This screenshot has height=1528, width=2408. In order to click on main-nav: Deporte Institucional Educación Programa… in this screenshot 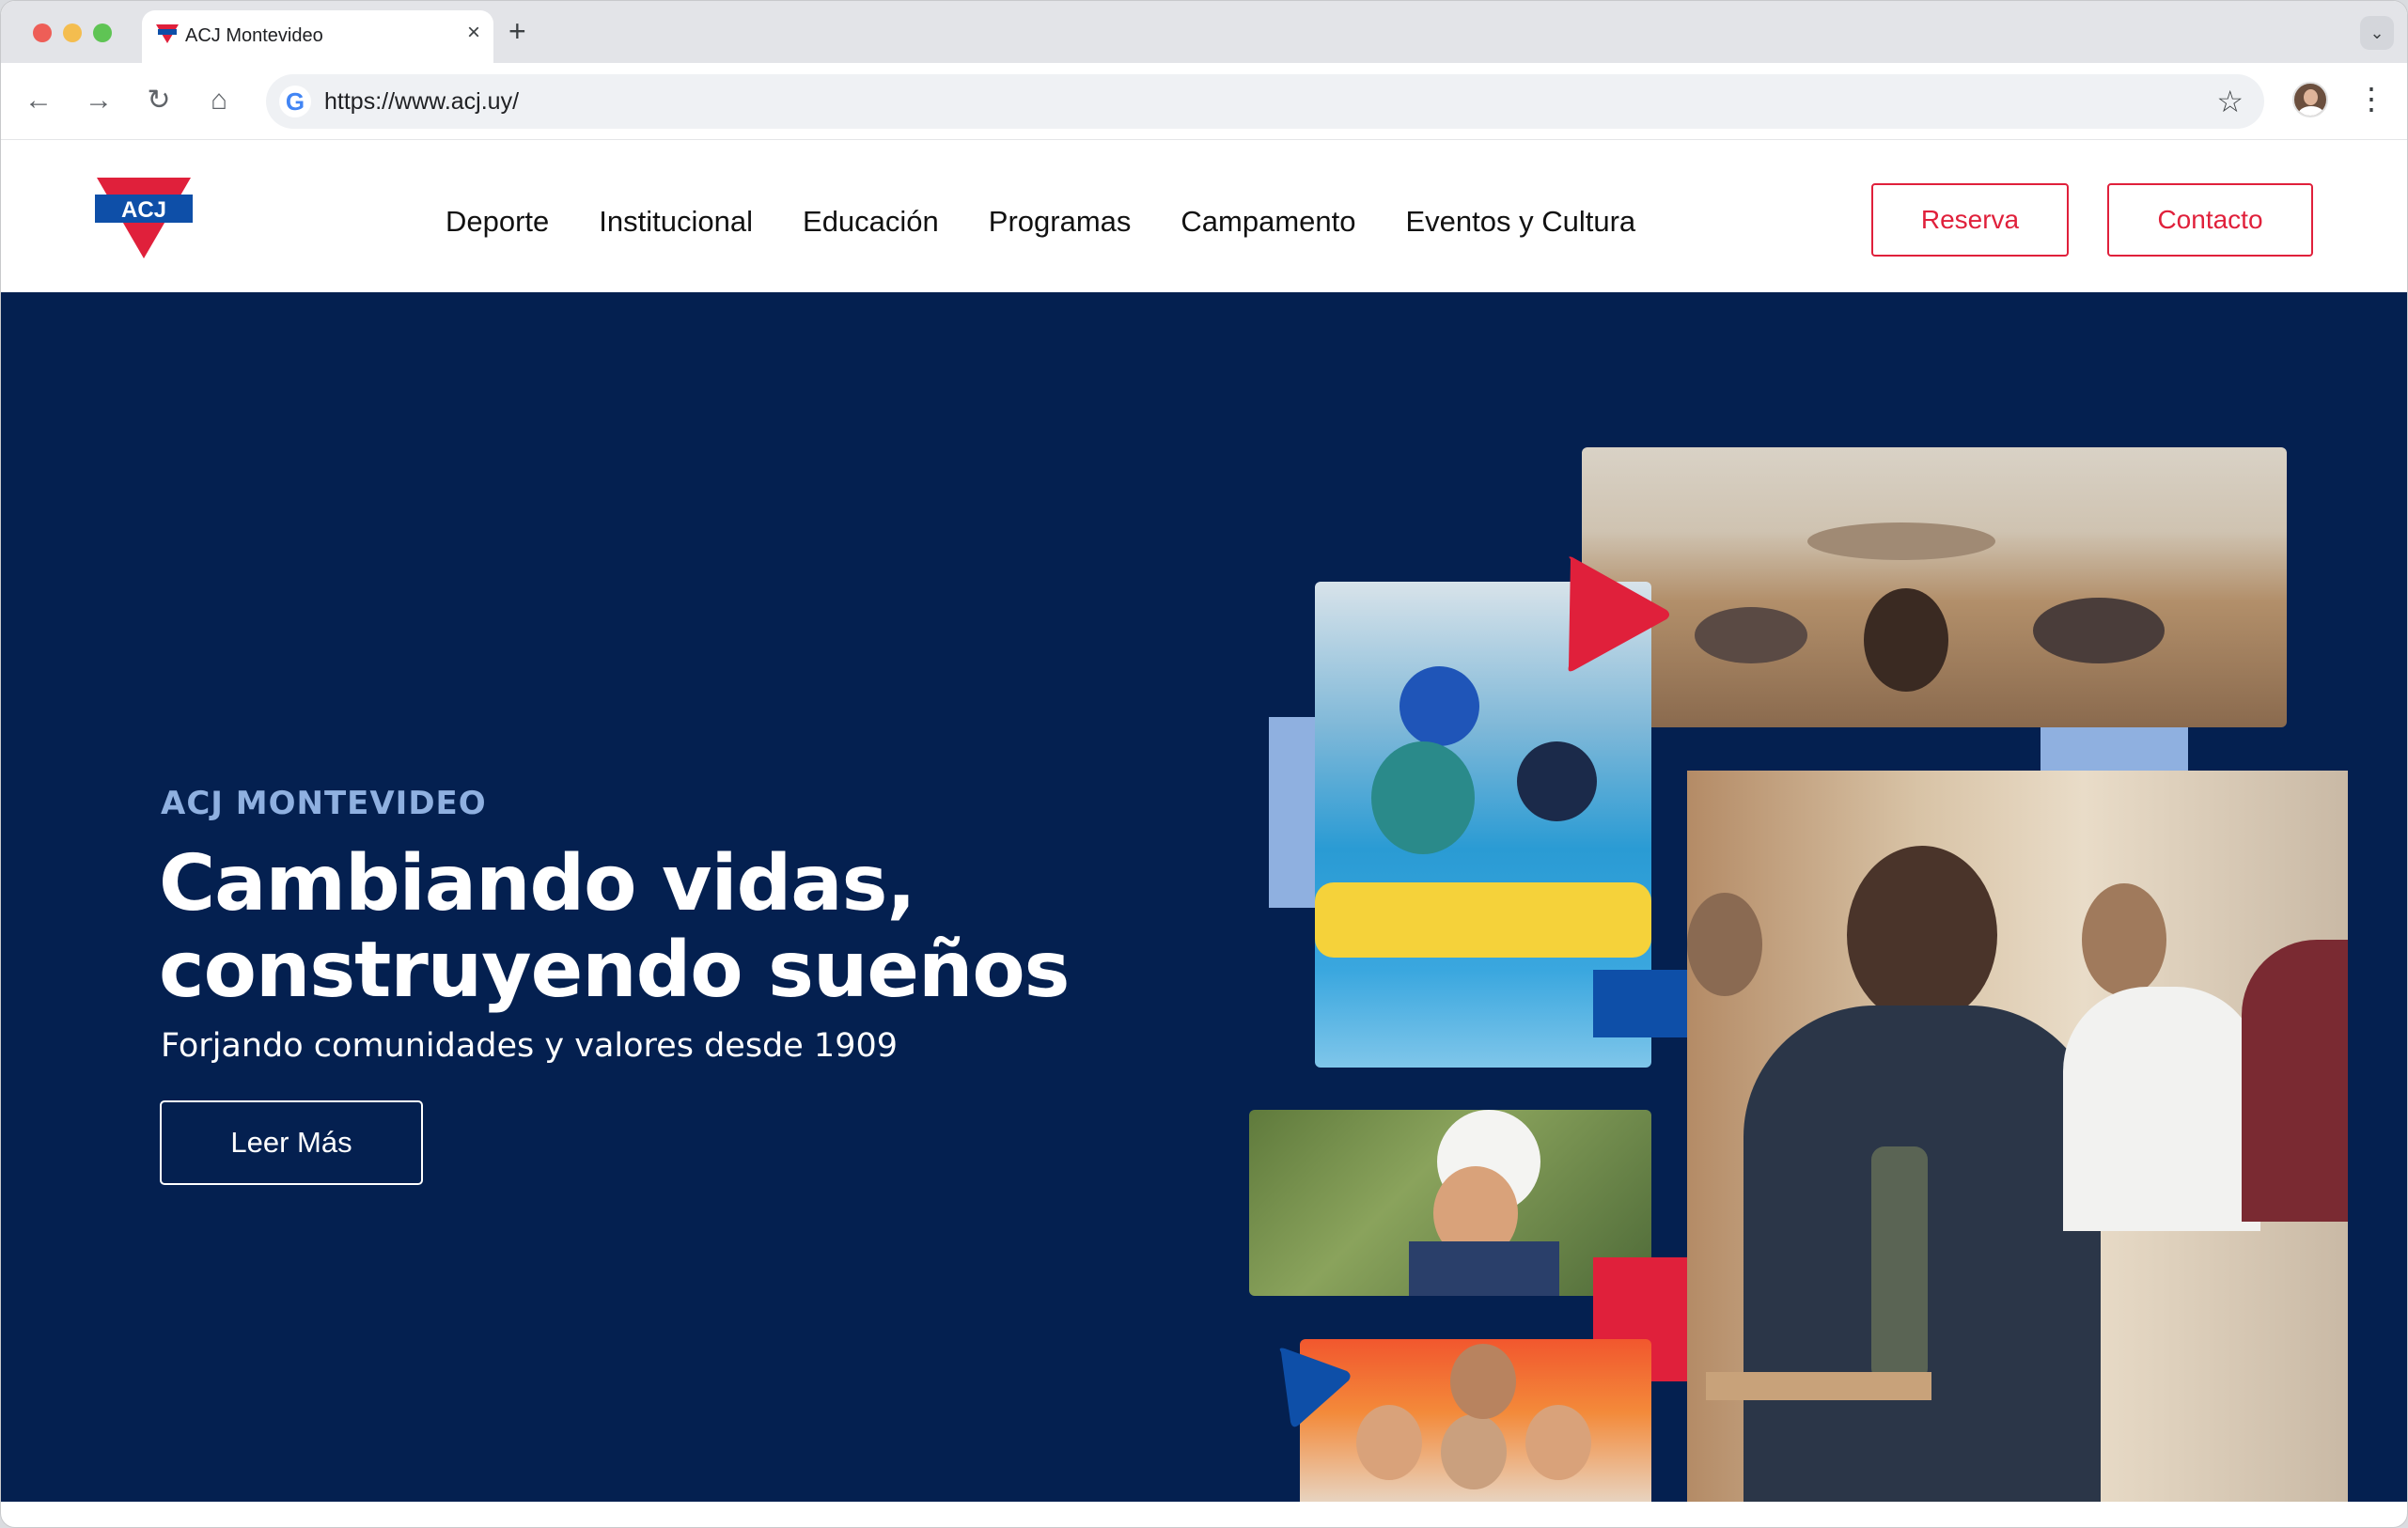, I will do `click(1065, 222)`.